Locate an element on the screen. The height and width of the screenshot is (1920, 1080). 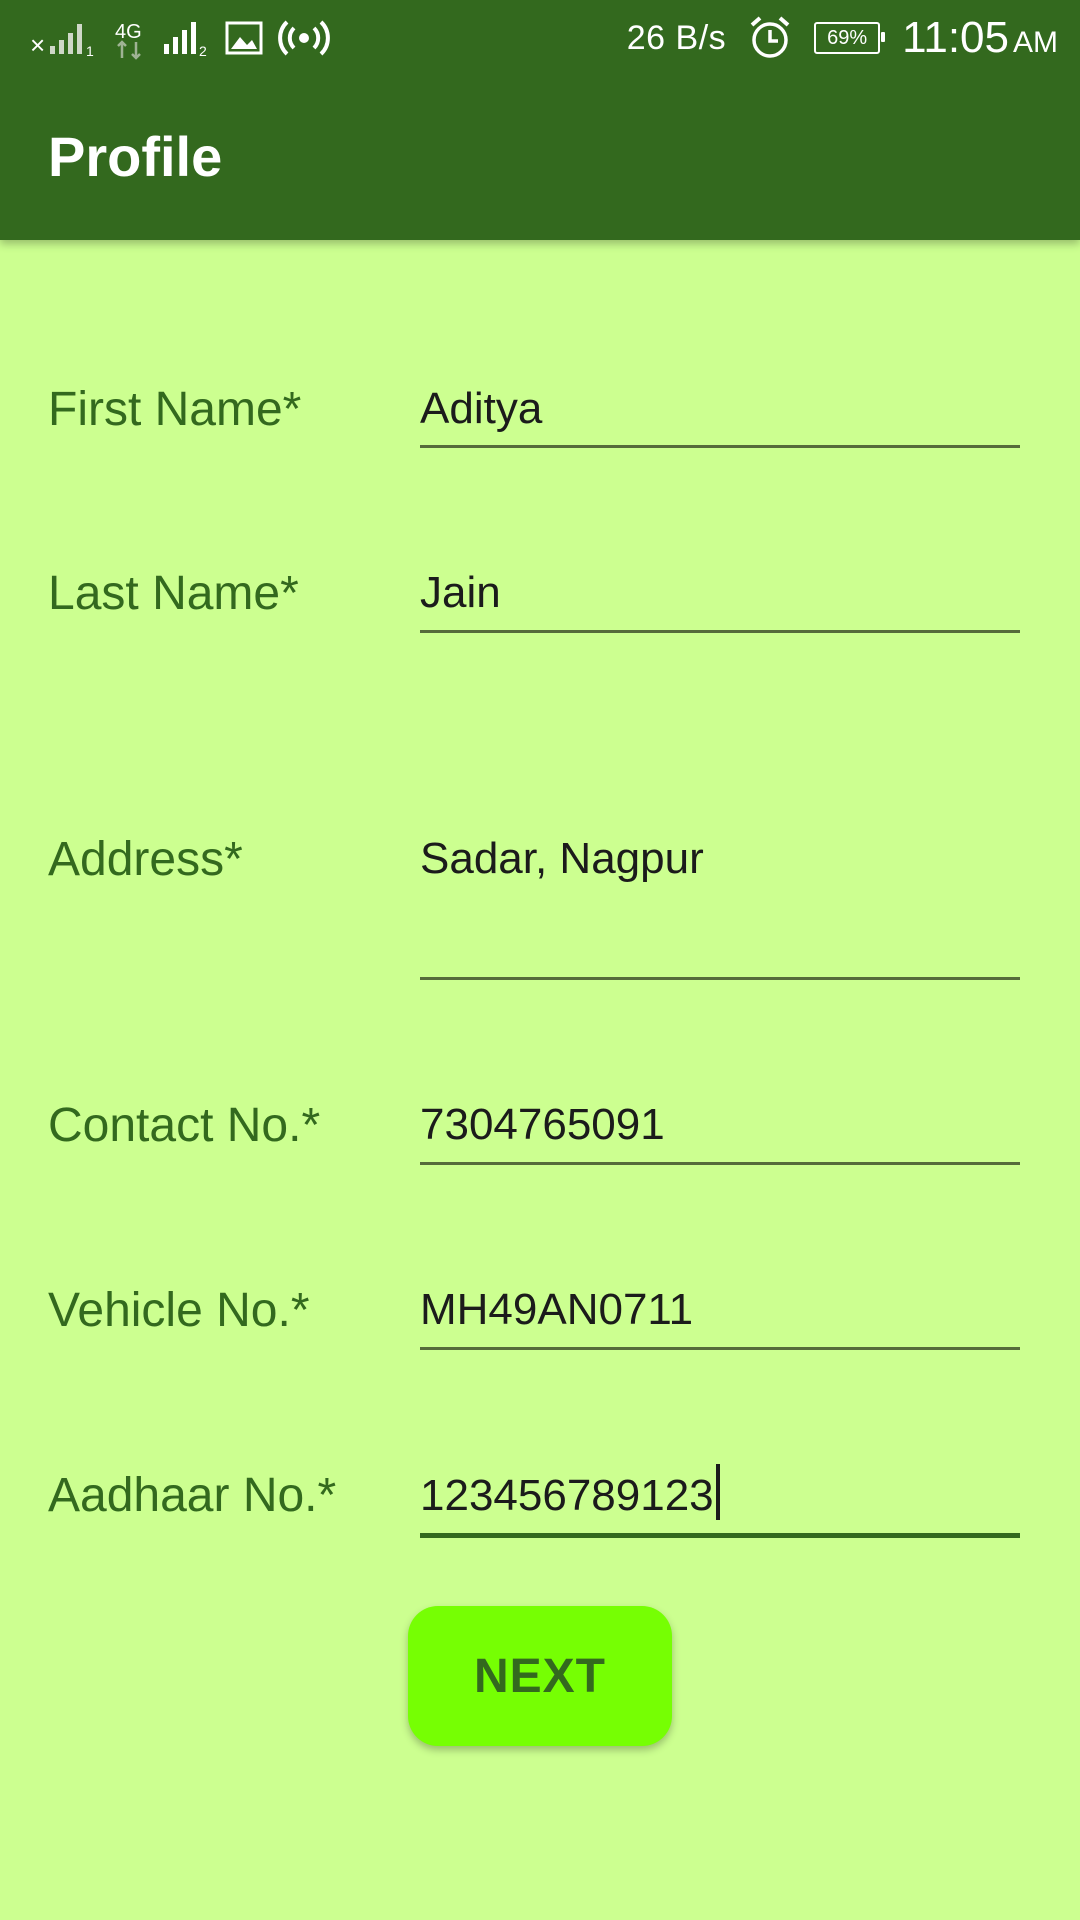
aadhaar-field: 123456789123 is located at coordinates (720, 1501).